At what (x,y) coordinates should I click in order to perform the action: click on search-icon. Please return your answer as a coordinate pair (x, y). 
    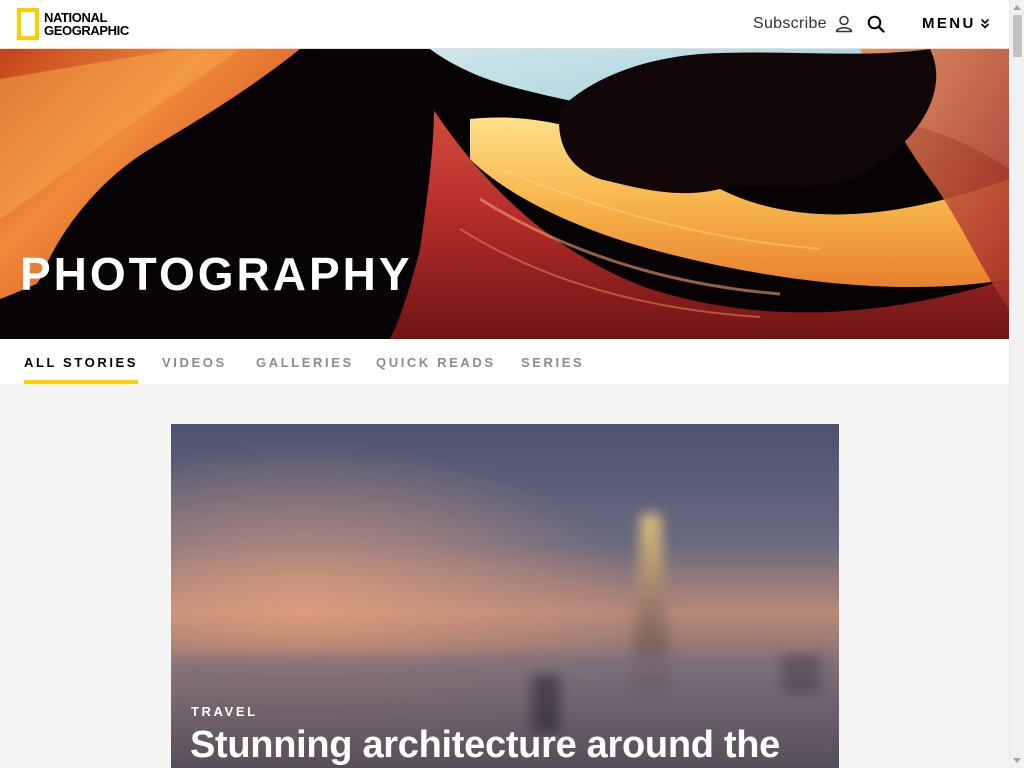
    Looking at the image, I should click on (876, 24).